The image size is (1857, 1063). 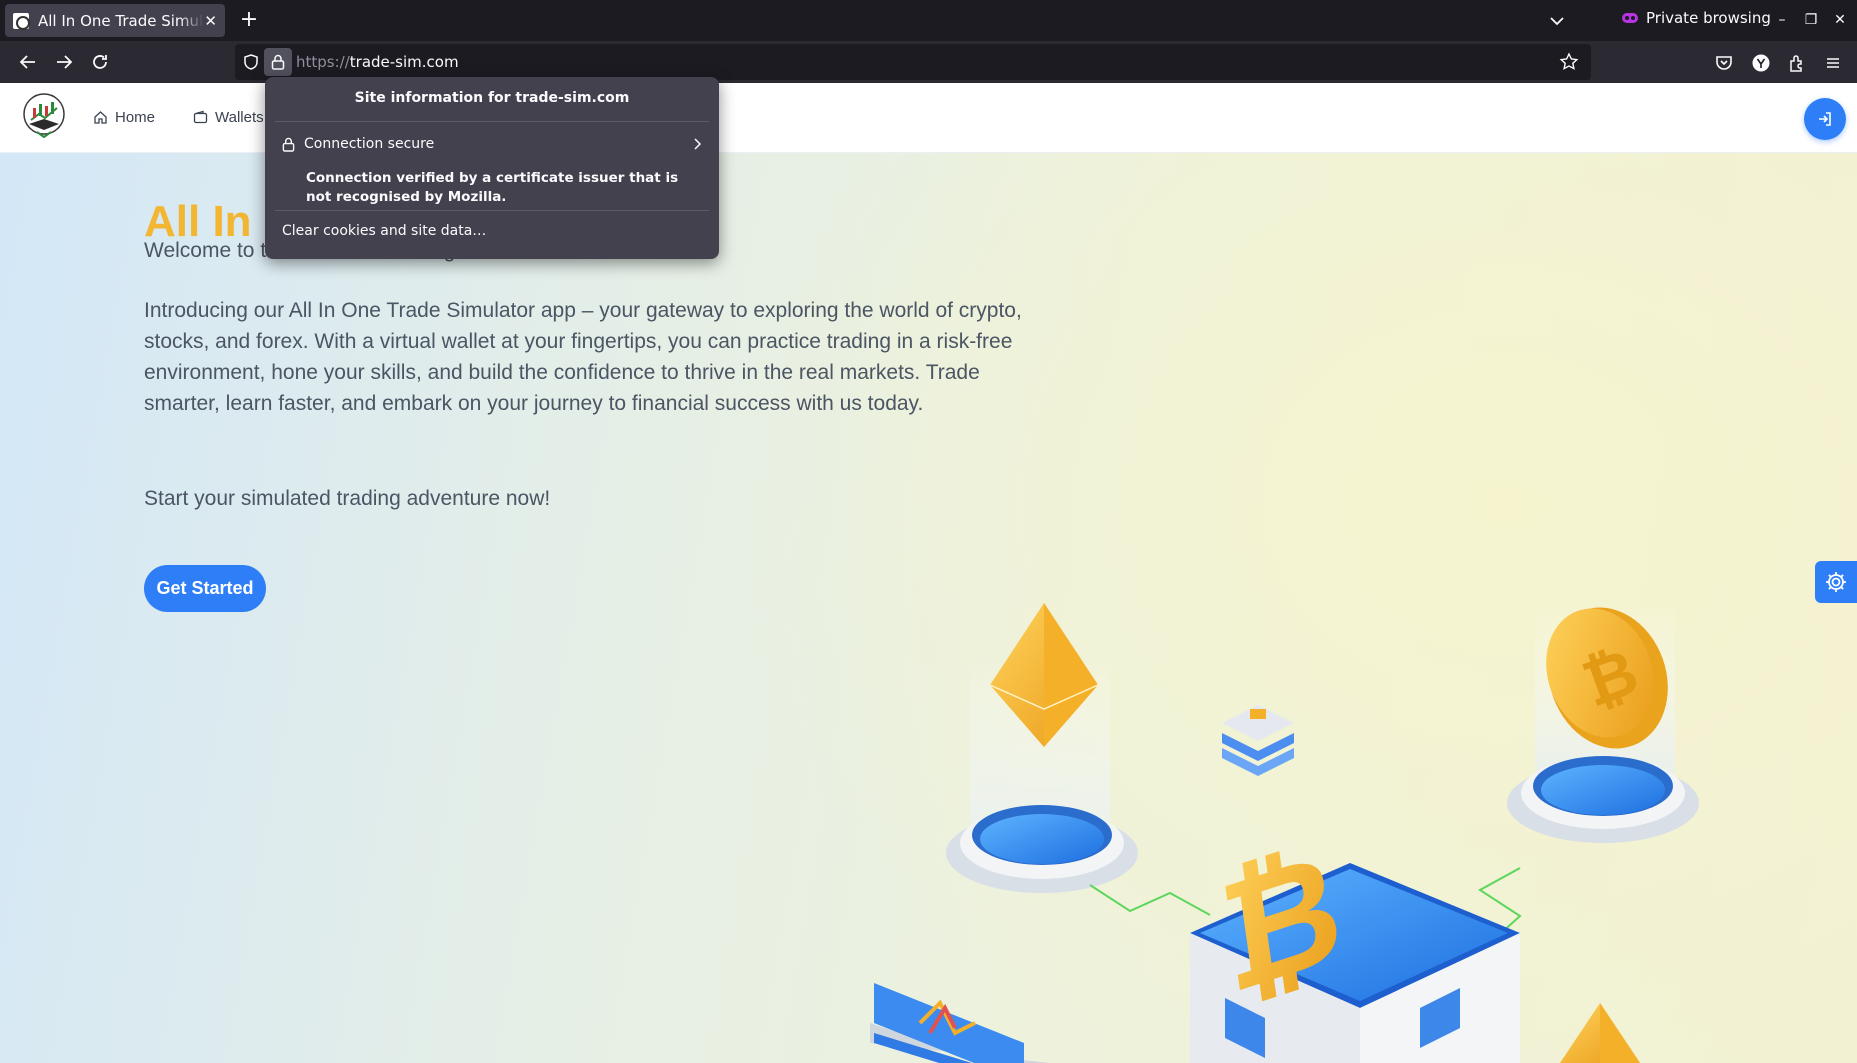 What do you see at coordinates (239, 117) in the screenshot?
I see `site-nav-wallets-label: Wallets` at bounding box center [239, 117].